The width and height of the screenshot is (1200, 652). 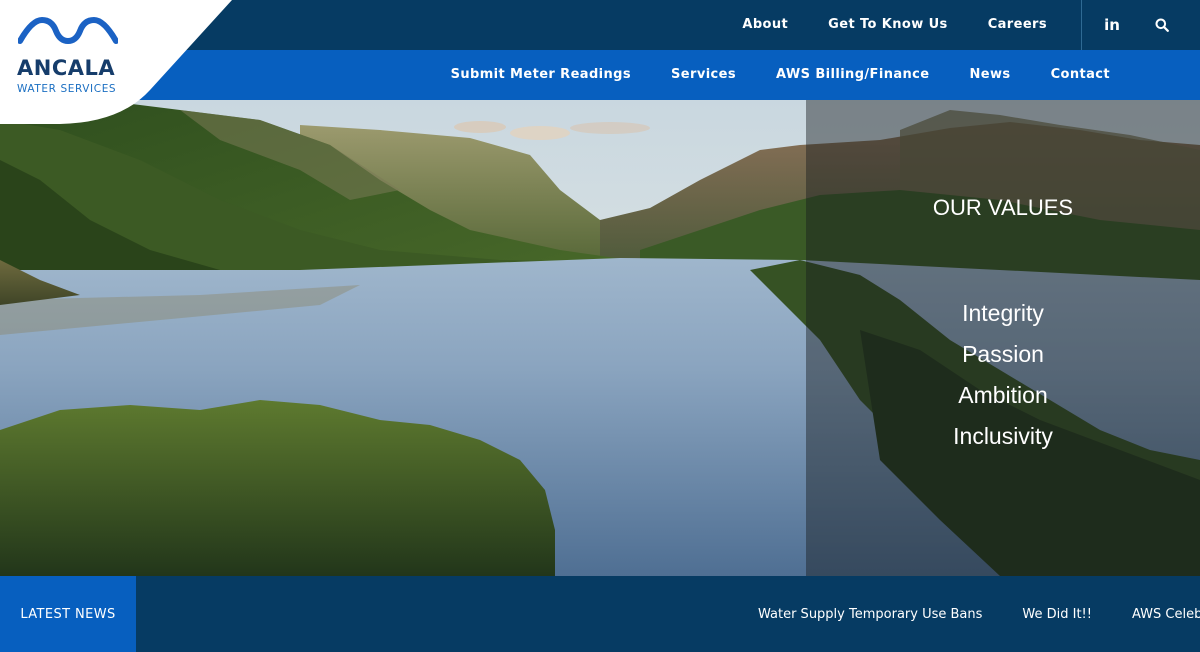 What do you see at coordinates (1166, 614) in the screenshot?
I see `news-item: AWS Celebrates` at bounding box center [1166, 614].